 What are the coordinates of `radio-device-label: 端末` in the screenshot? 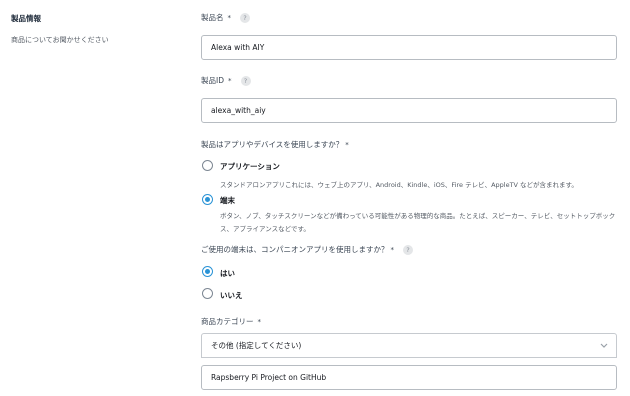 It's located at (227, 200).